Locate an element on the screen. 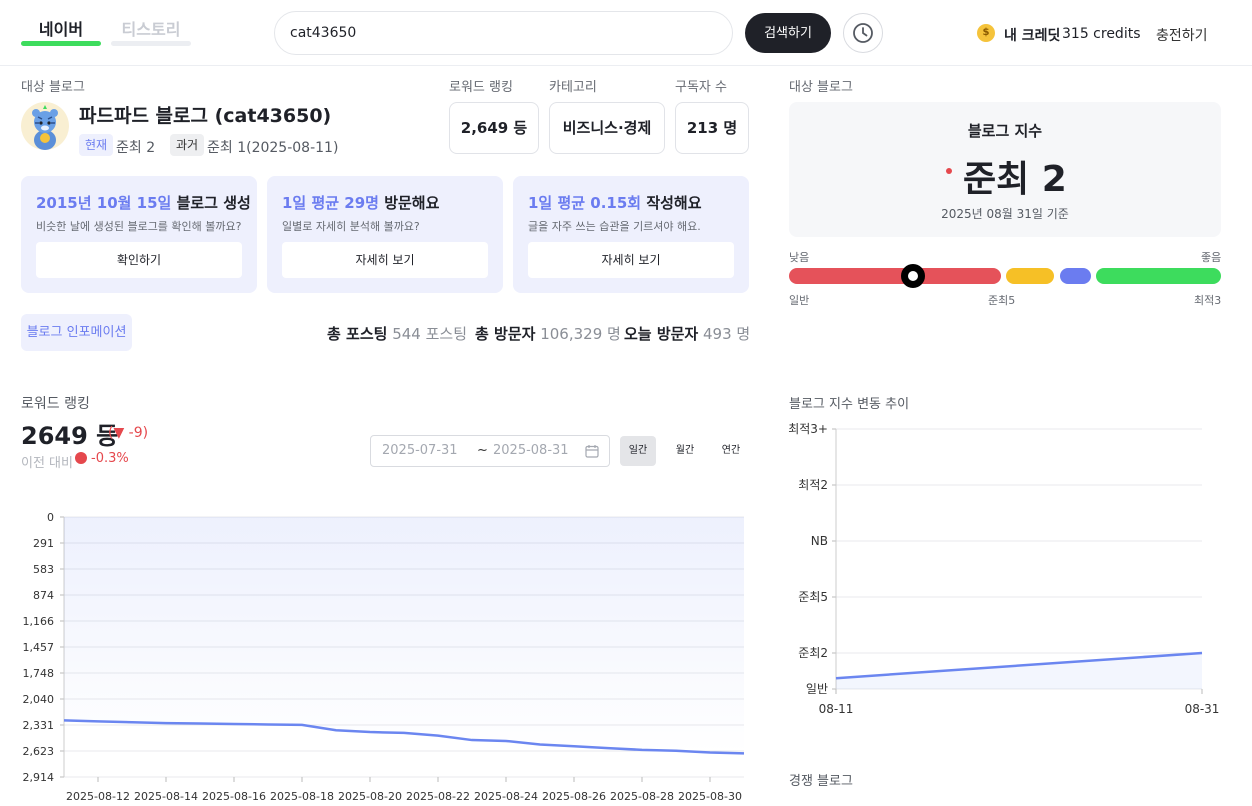 This screenshot has width=1252, height=806. scale-segment-yellow is located at coordinates (1030, 276).